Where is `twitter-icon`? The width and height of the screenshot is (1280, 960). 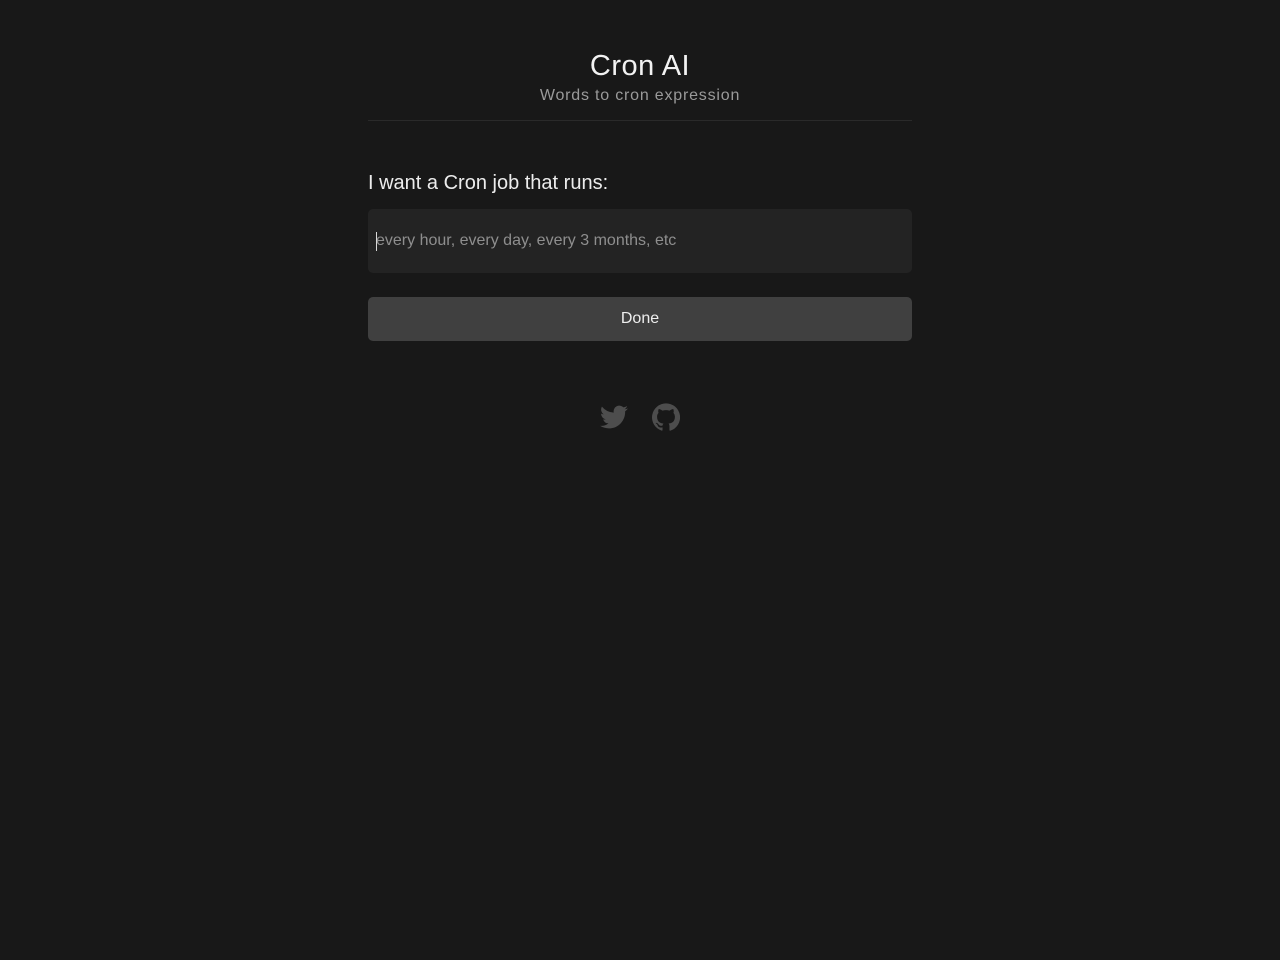 twitter-icon is located at coordinates (614, 417).